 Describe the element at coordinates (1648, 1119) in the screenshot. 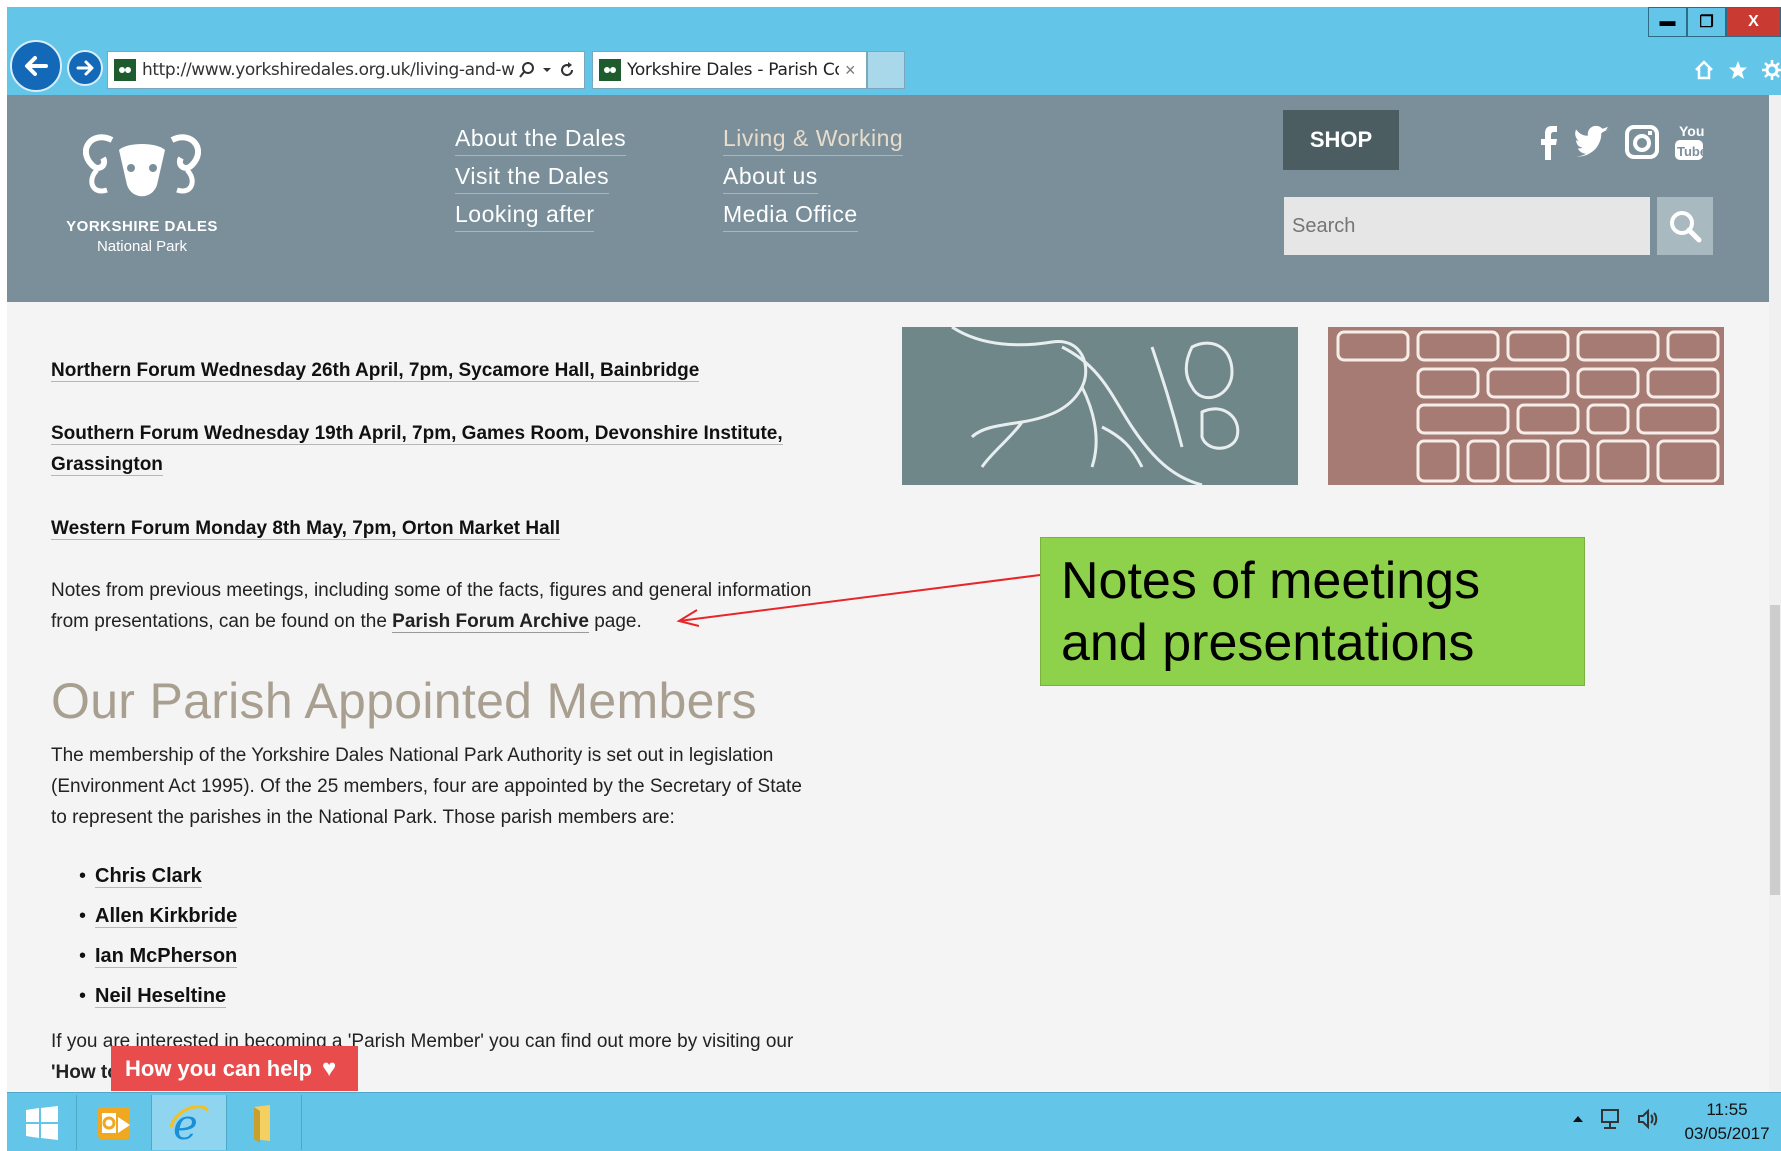

I see `volume-icon` at that location.